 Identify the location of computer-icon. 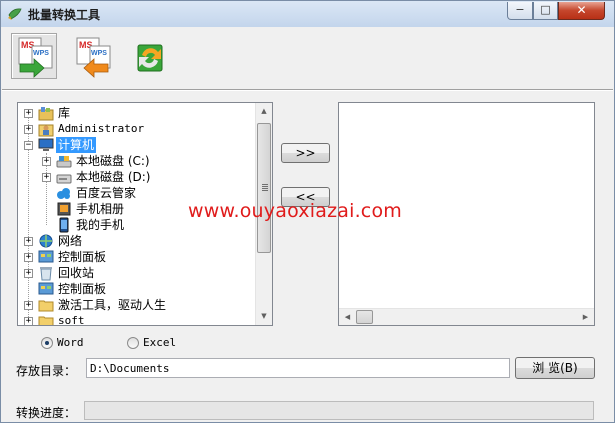
(46, 144).